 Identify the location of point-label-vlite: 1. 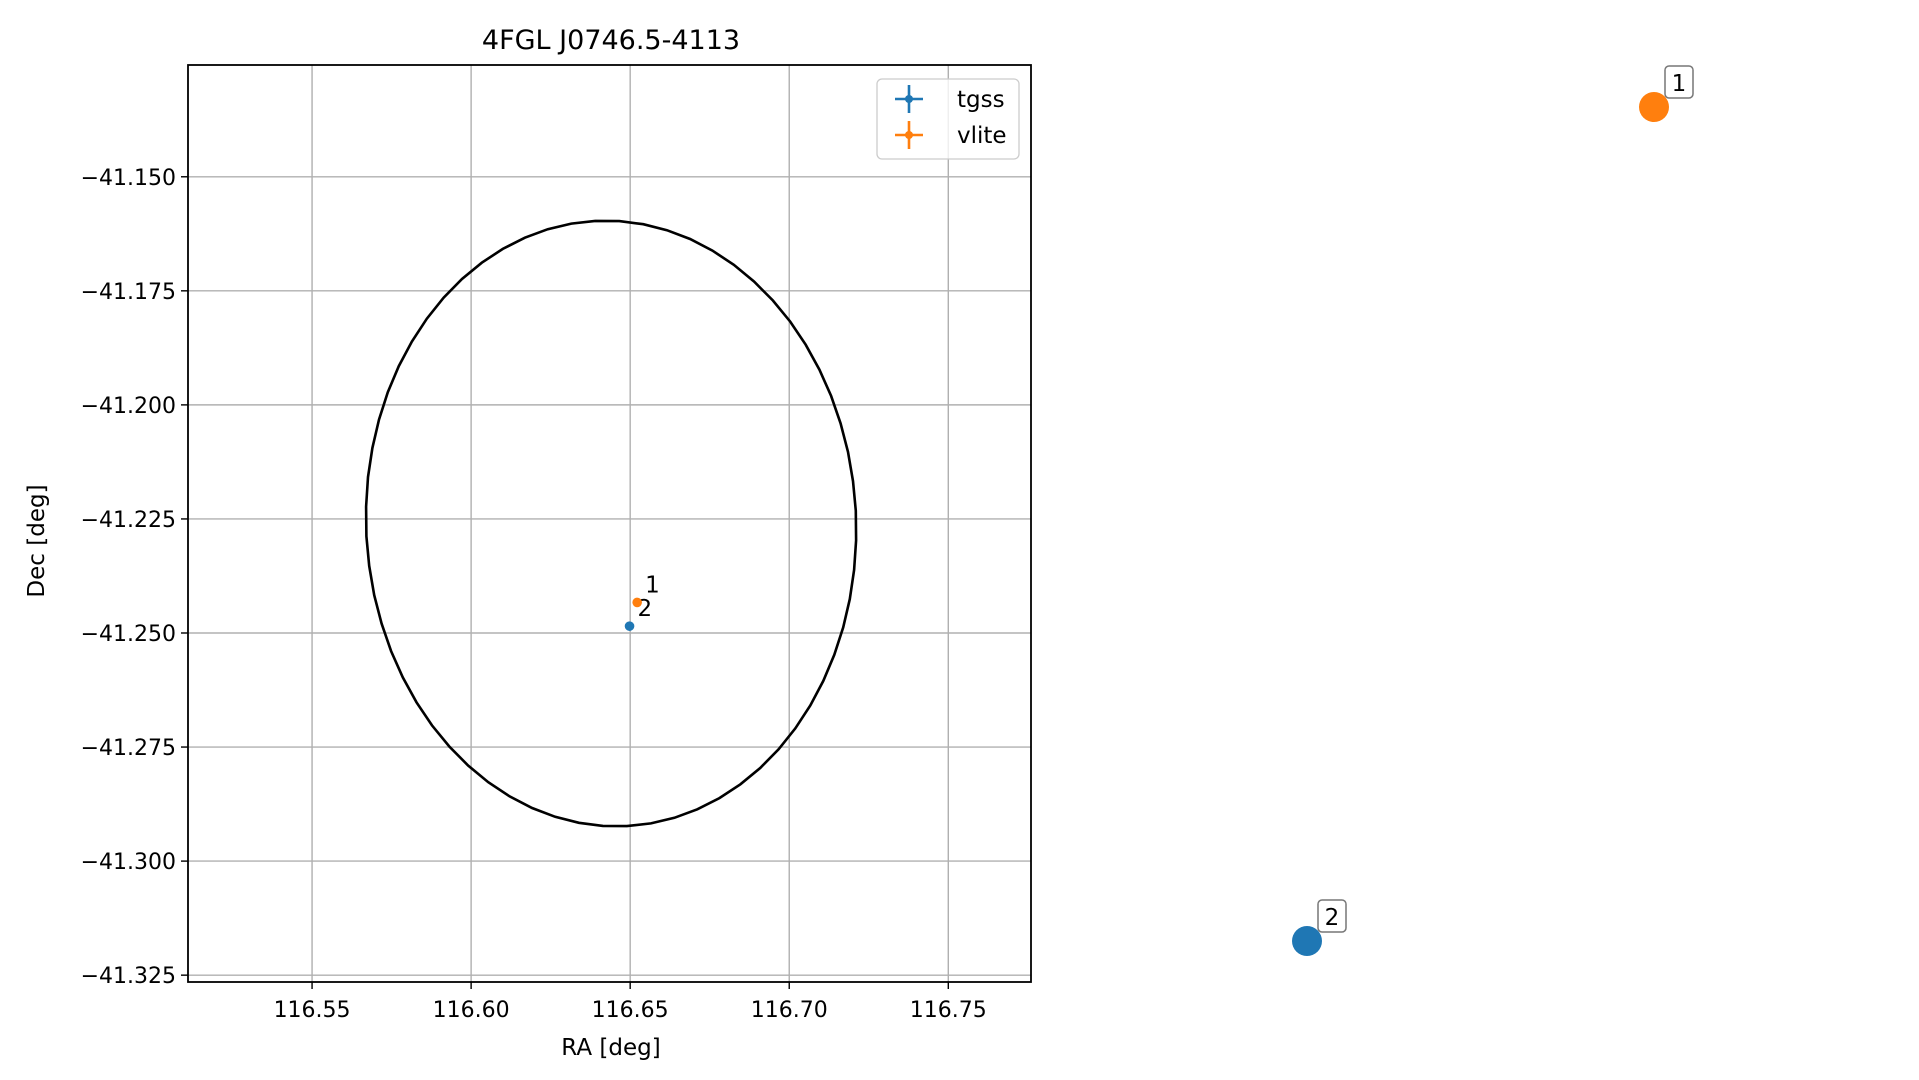
(652, 585).